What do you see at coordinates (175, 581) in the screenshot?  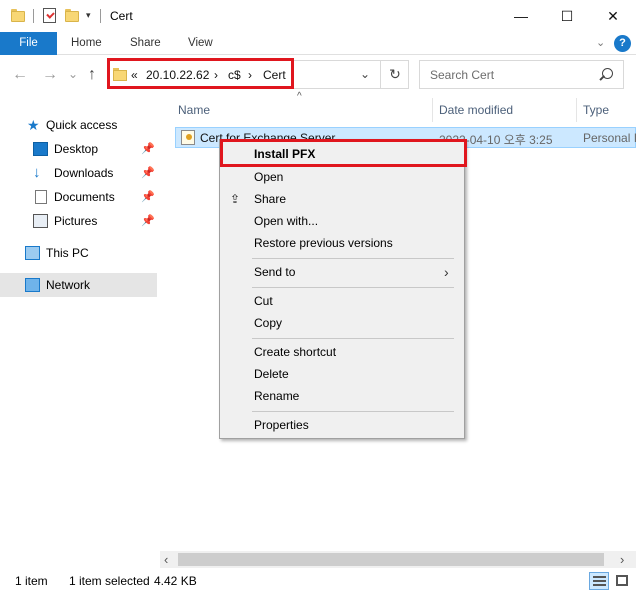 I see `selection-size: 4.42 KB` at bounding box center [175, 581].